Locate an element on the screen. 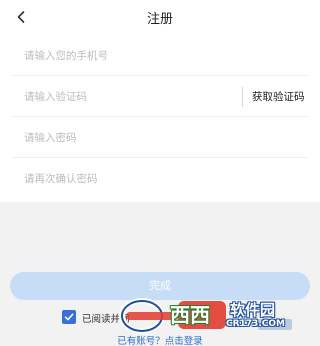 Image resolution: width=320 pixels, height=346 pixels. phone-input is located at coordinates (129, 56).